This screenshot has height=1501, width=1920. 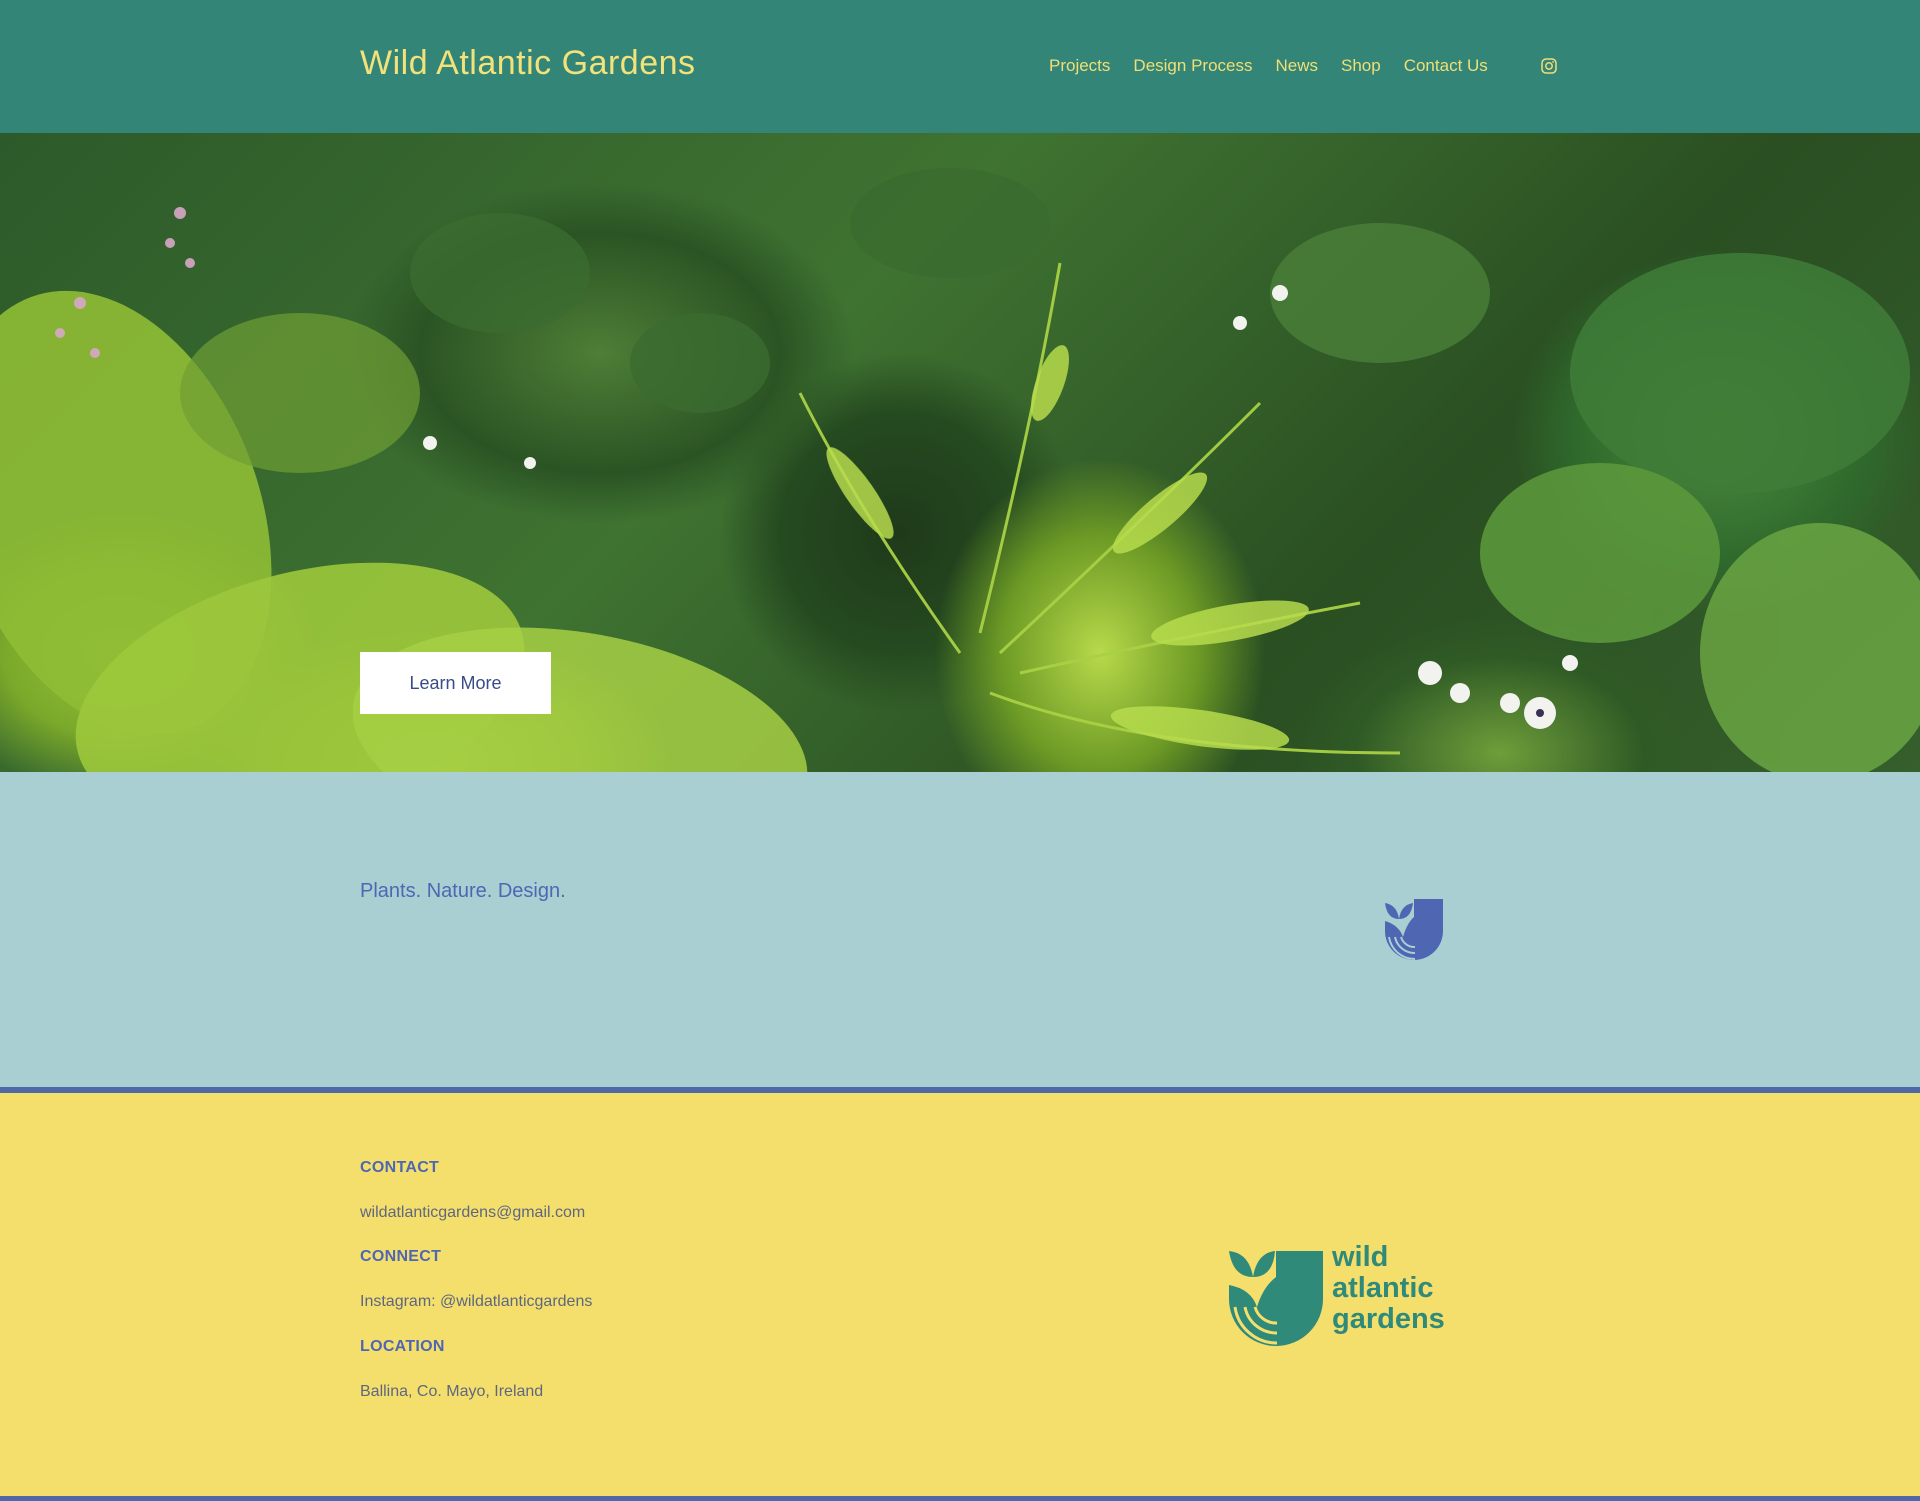 I want to click on site-title: Wild Atlantic Gardens, so click(x=528, y=63).